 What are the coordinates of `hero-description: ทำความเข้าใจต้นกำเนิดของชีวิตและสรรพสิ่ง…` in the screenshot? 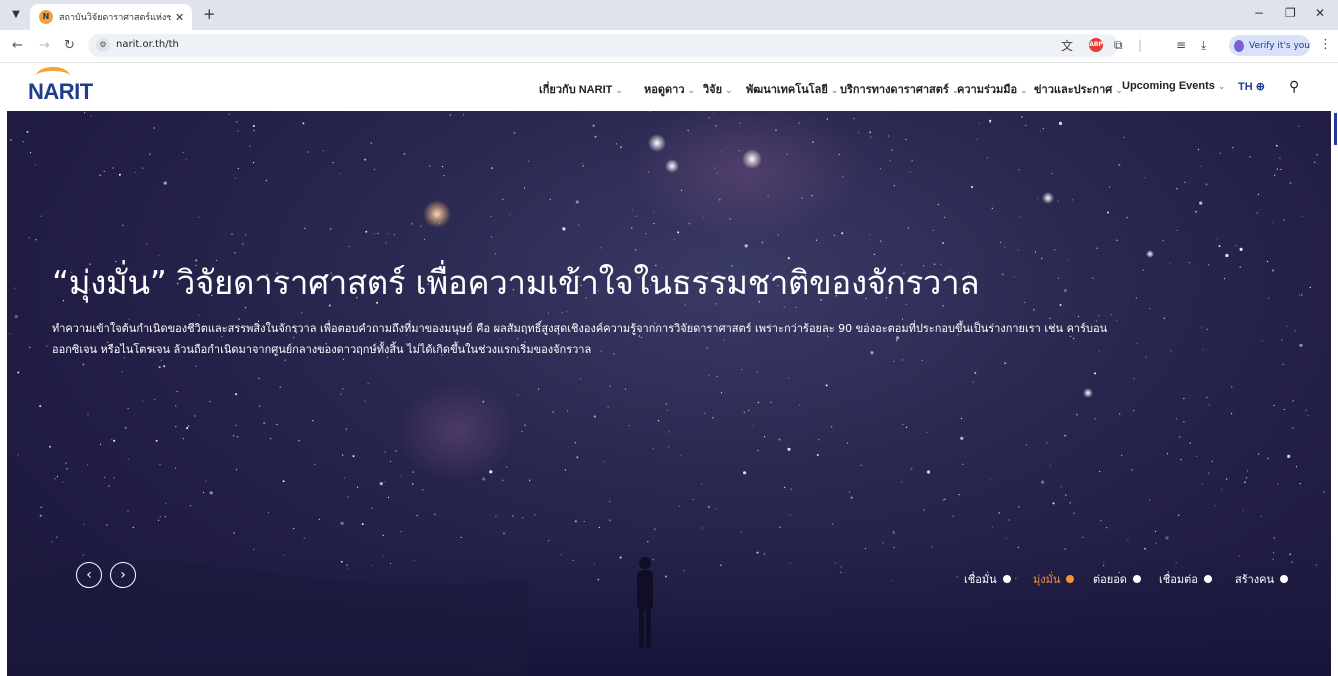 It's located at (622, 339).